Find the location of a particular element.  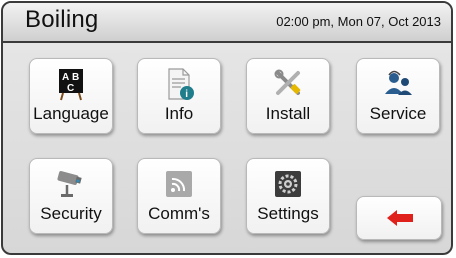

settings-gear-icon is located at coordinates (288, 184).